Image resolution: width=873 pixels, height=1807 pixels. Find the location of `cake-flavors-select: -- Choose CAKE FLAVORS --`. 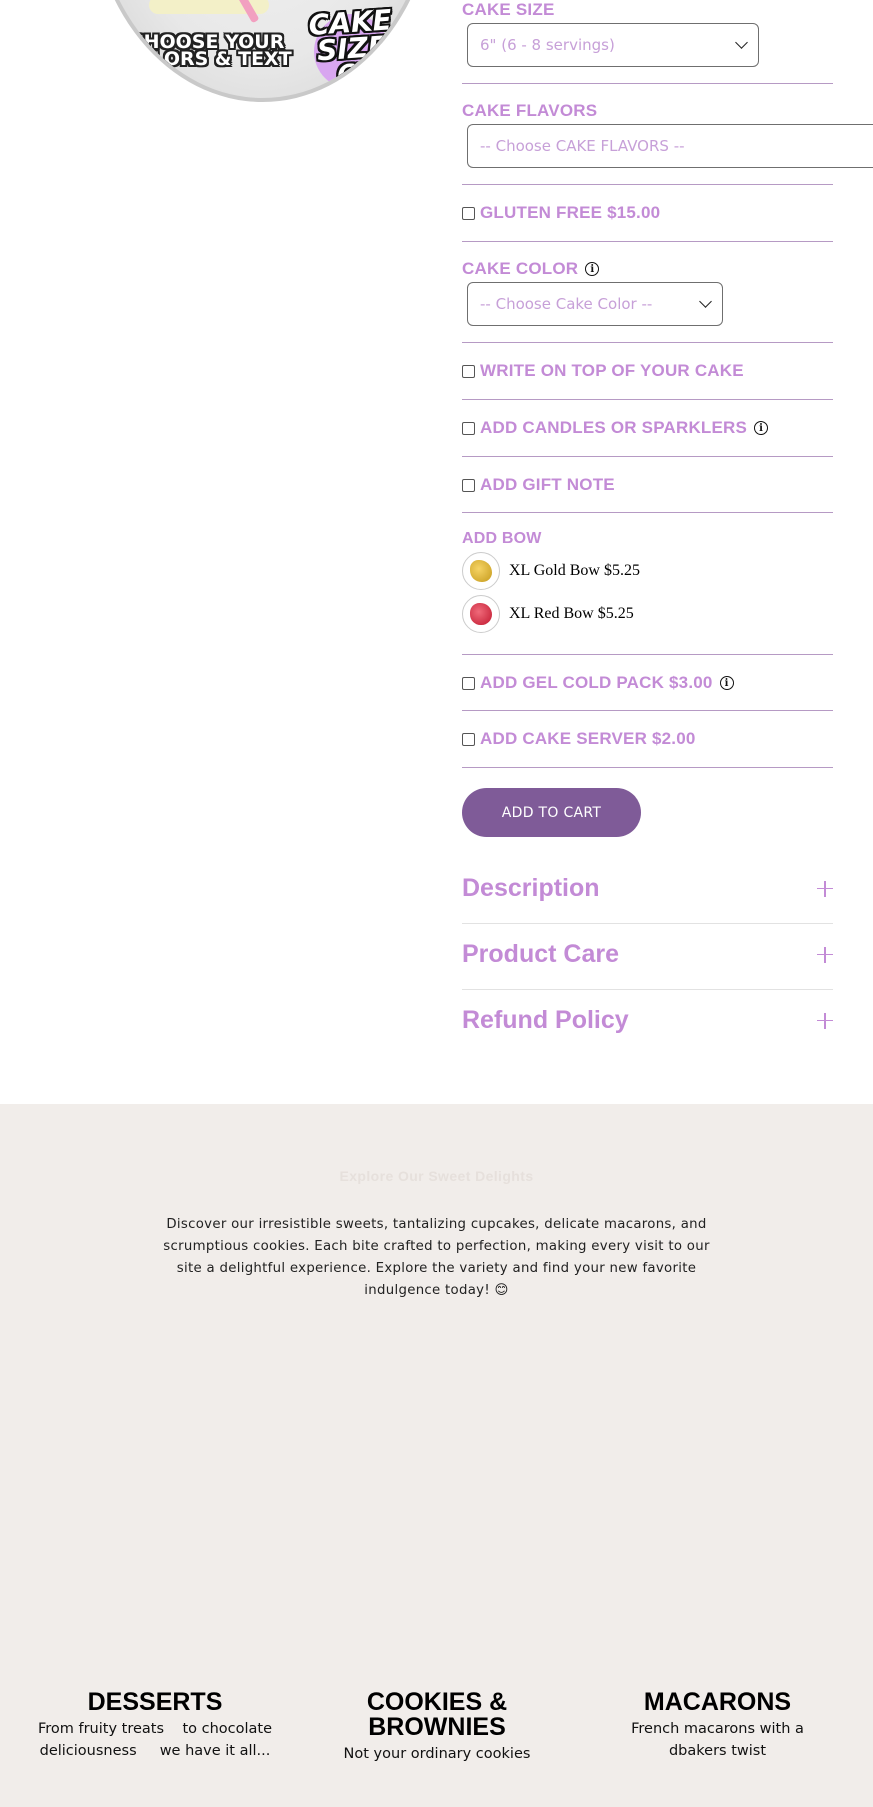

cake-flavors-select: -- Choose CAKE FLAVORS -- is located at coordinates (670, 146).